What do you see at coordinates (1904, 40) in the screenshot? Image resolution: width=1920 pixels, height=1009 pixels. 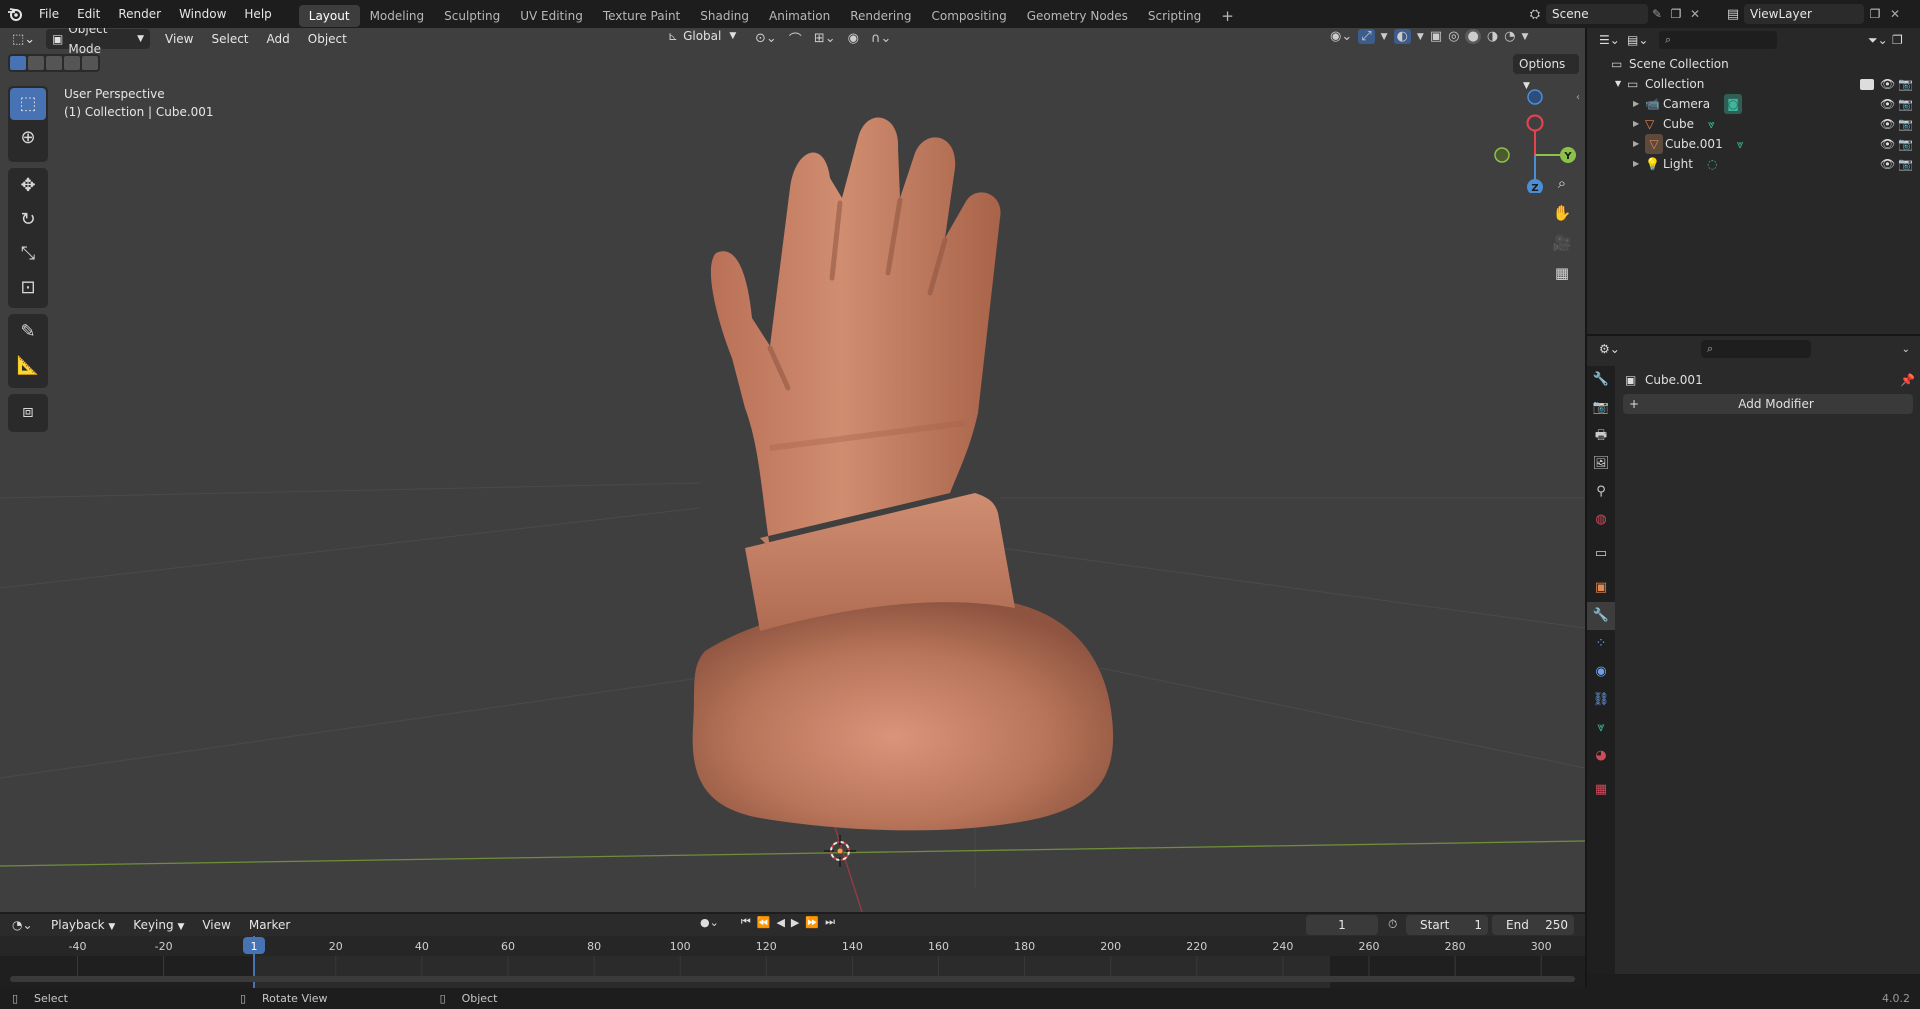 I see `new-collection-icon: ❐` at bounding box center [1904, 40].